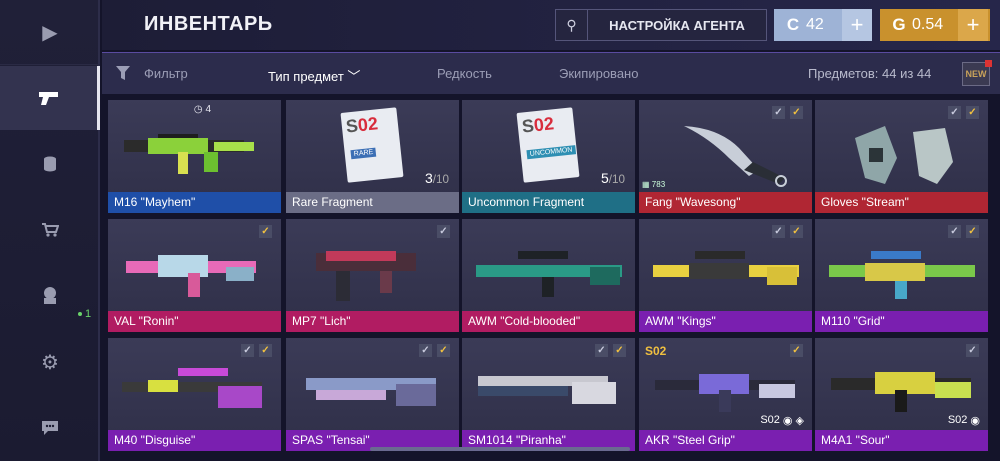 The height and width of the screenshot is (461, 1000). I want to click on pistol-icon, so click(48, 98).